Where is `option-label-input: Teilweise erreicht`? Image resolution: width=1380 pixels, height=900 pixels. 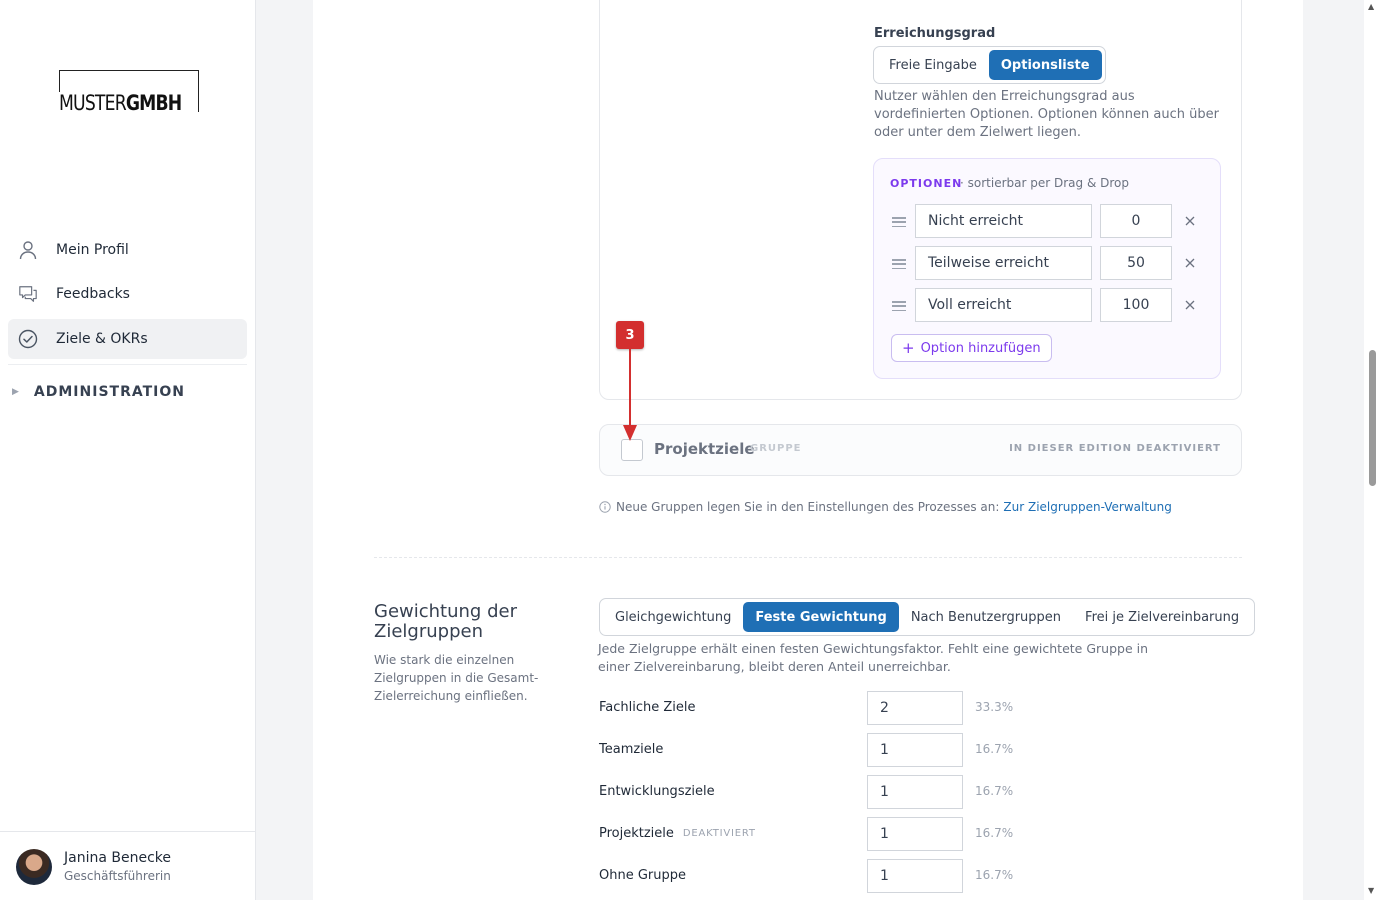
option-label-input: Teilweise erreicht is located at coordinates (1003, 263).